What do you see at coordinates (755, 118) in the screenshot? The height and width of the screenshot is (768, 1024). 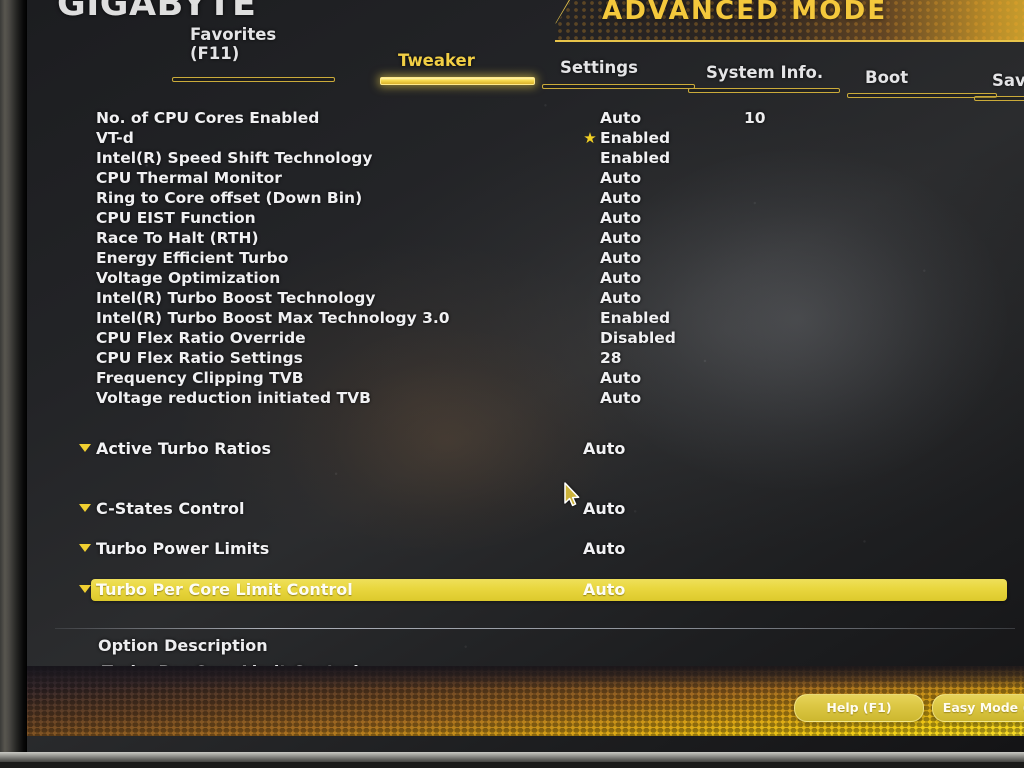 I see `setting-value-secondary: 10` at bounding box center [755, 118].